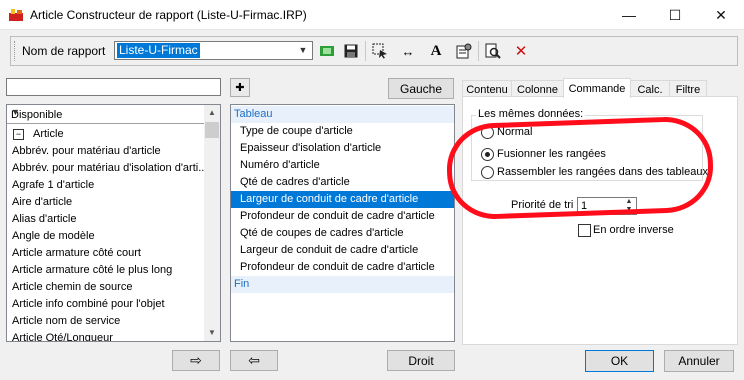  I want to click on settings-icon, so click(464, 51).